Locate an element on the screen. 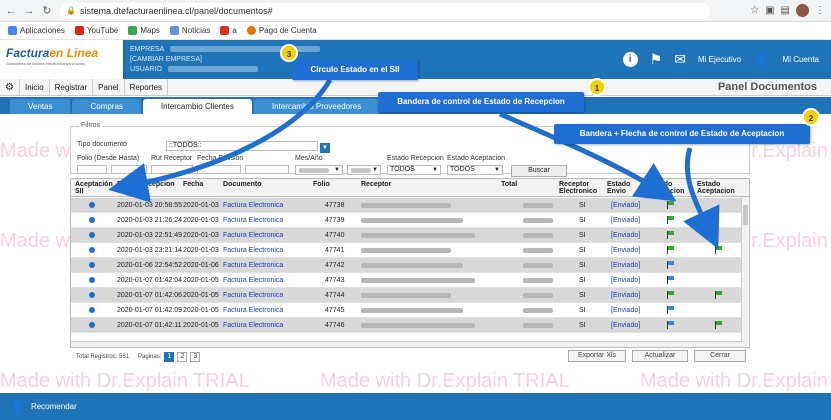 Image resolution: width=831 pixels, height=420 pixels. scroll-thumb is located at coordinates (745, 215).